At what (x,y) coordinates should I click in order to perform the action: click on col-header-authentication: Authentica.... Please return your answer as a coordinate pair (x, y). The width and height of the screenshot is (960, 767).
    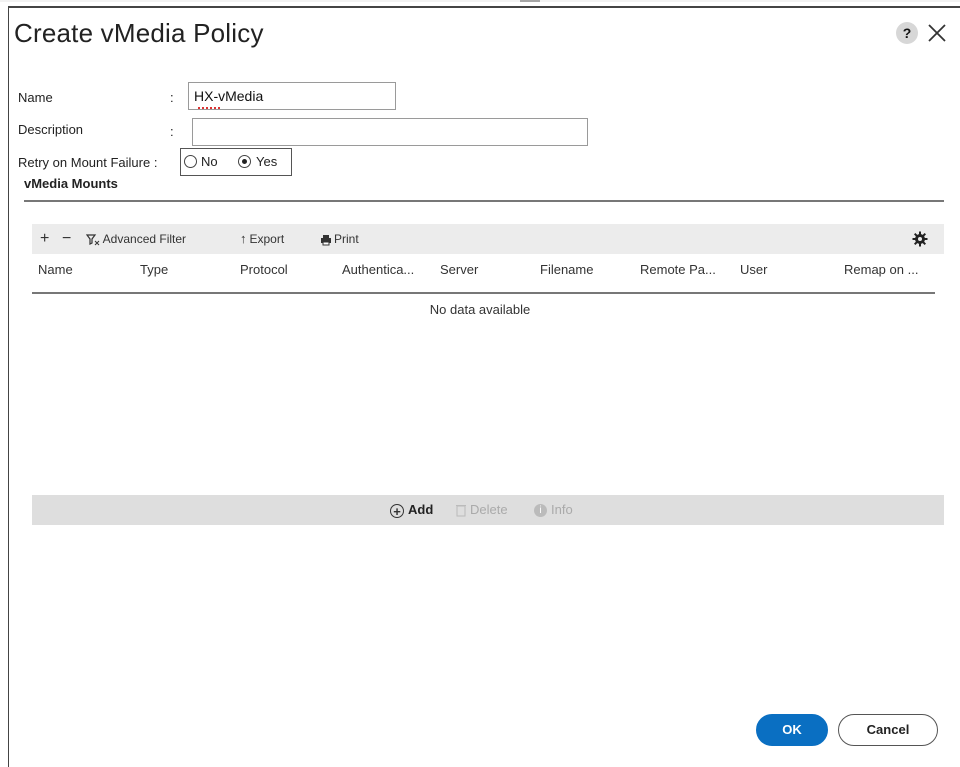
    Looking at the image, I should click on (378, 269).